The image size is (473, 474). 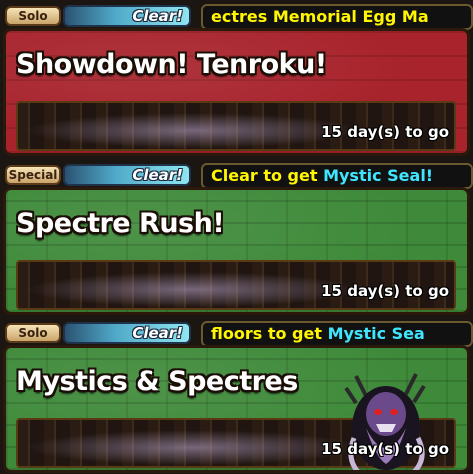 What do you see at coordinates (378, 175) in the screenshot?
I see `reward-highlight: Mystic Seal!` at bounding box center [378, 175].